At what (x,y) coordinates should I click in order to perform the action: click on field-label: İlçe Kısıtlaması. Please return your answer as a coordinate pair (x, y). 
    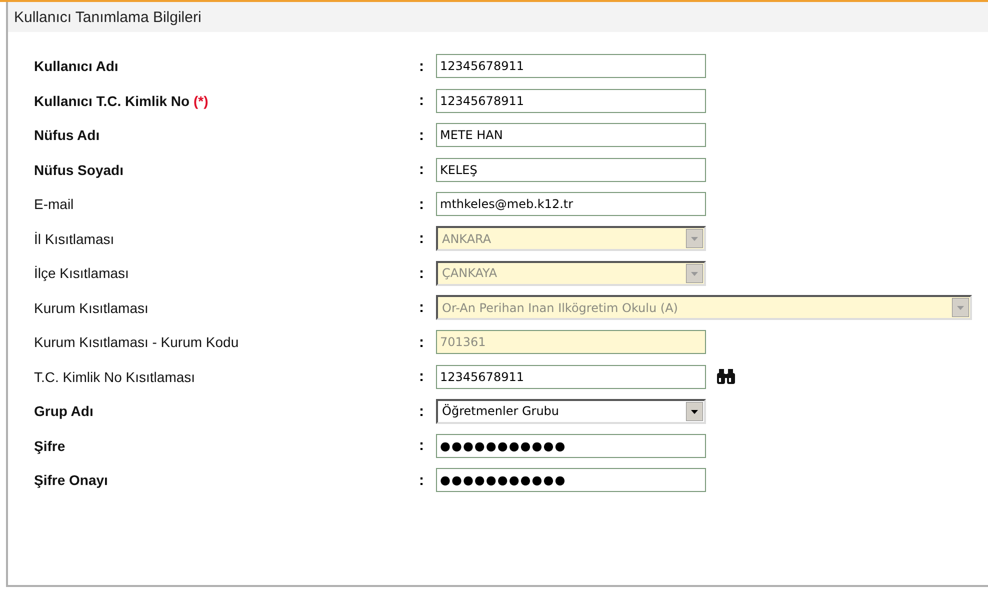
    Looking at the image, I should click on (82, 273).